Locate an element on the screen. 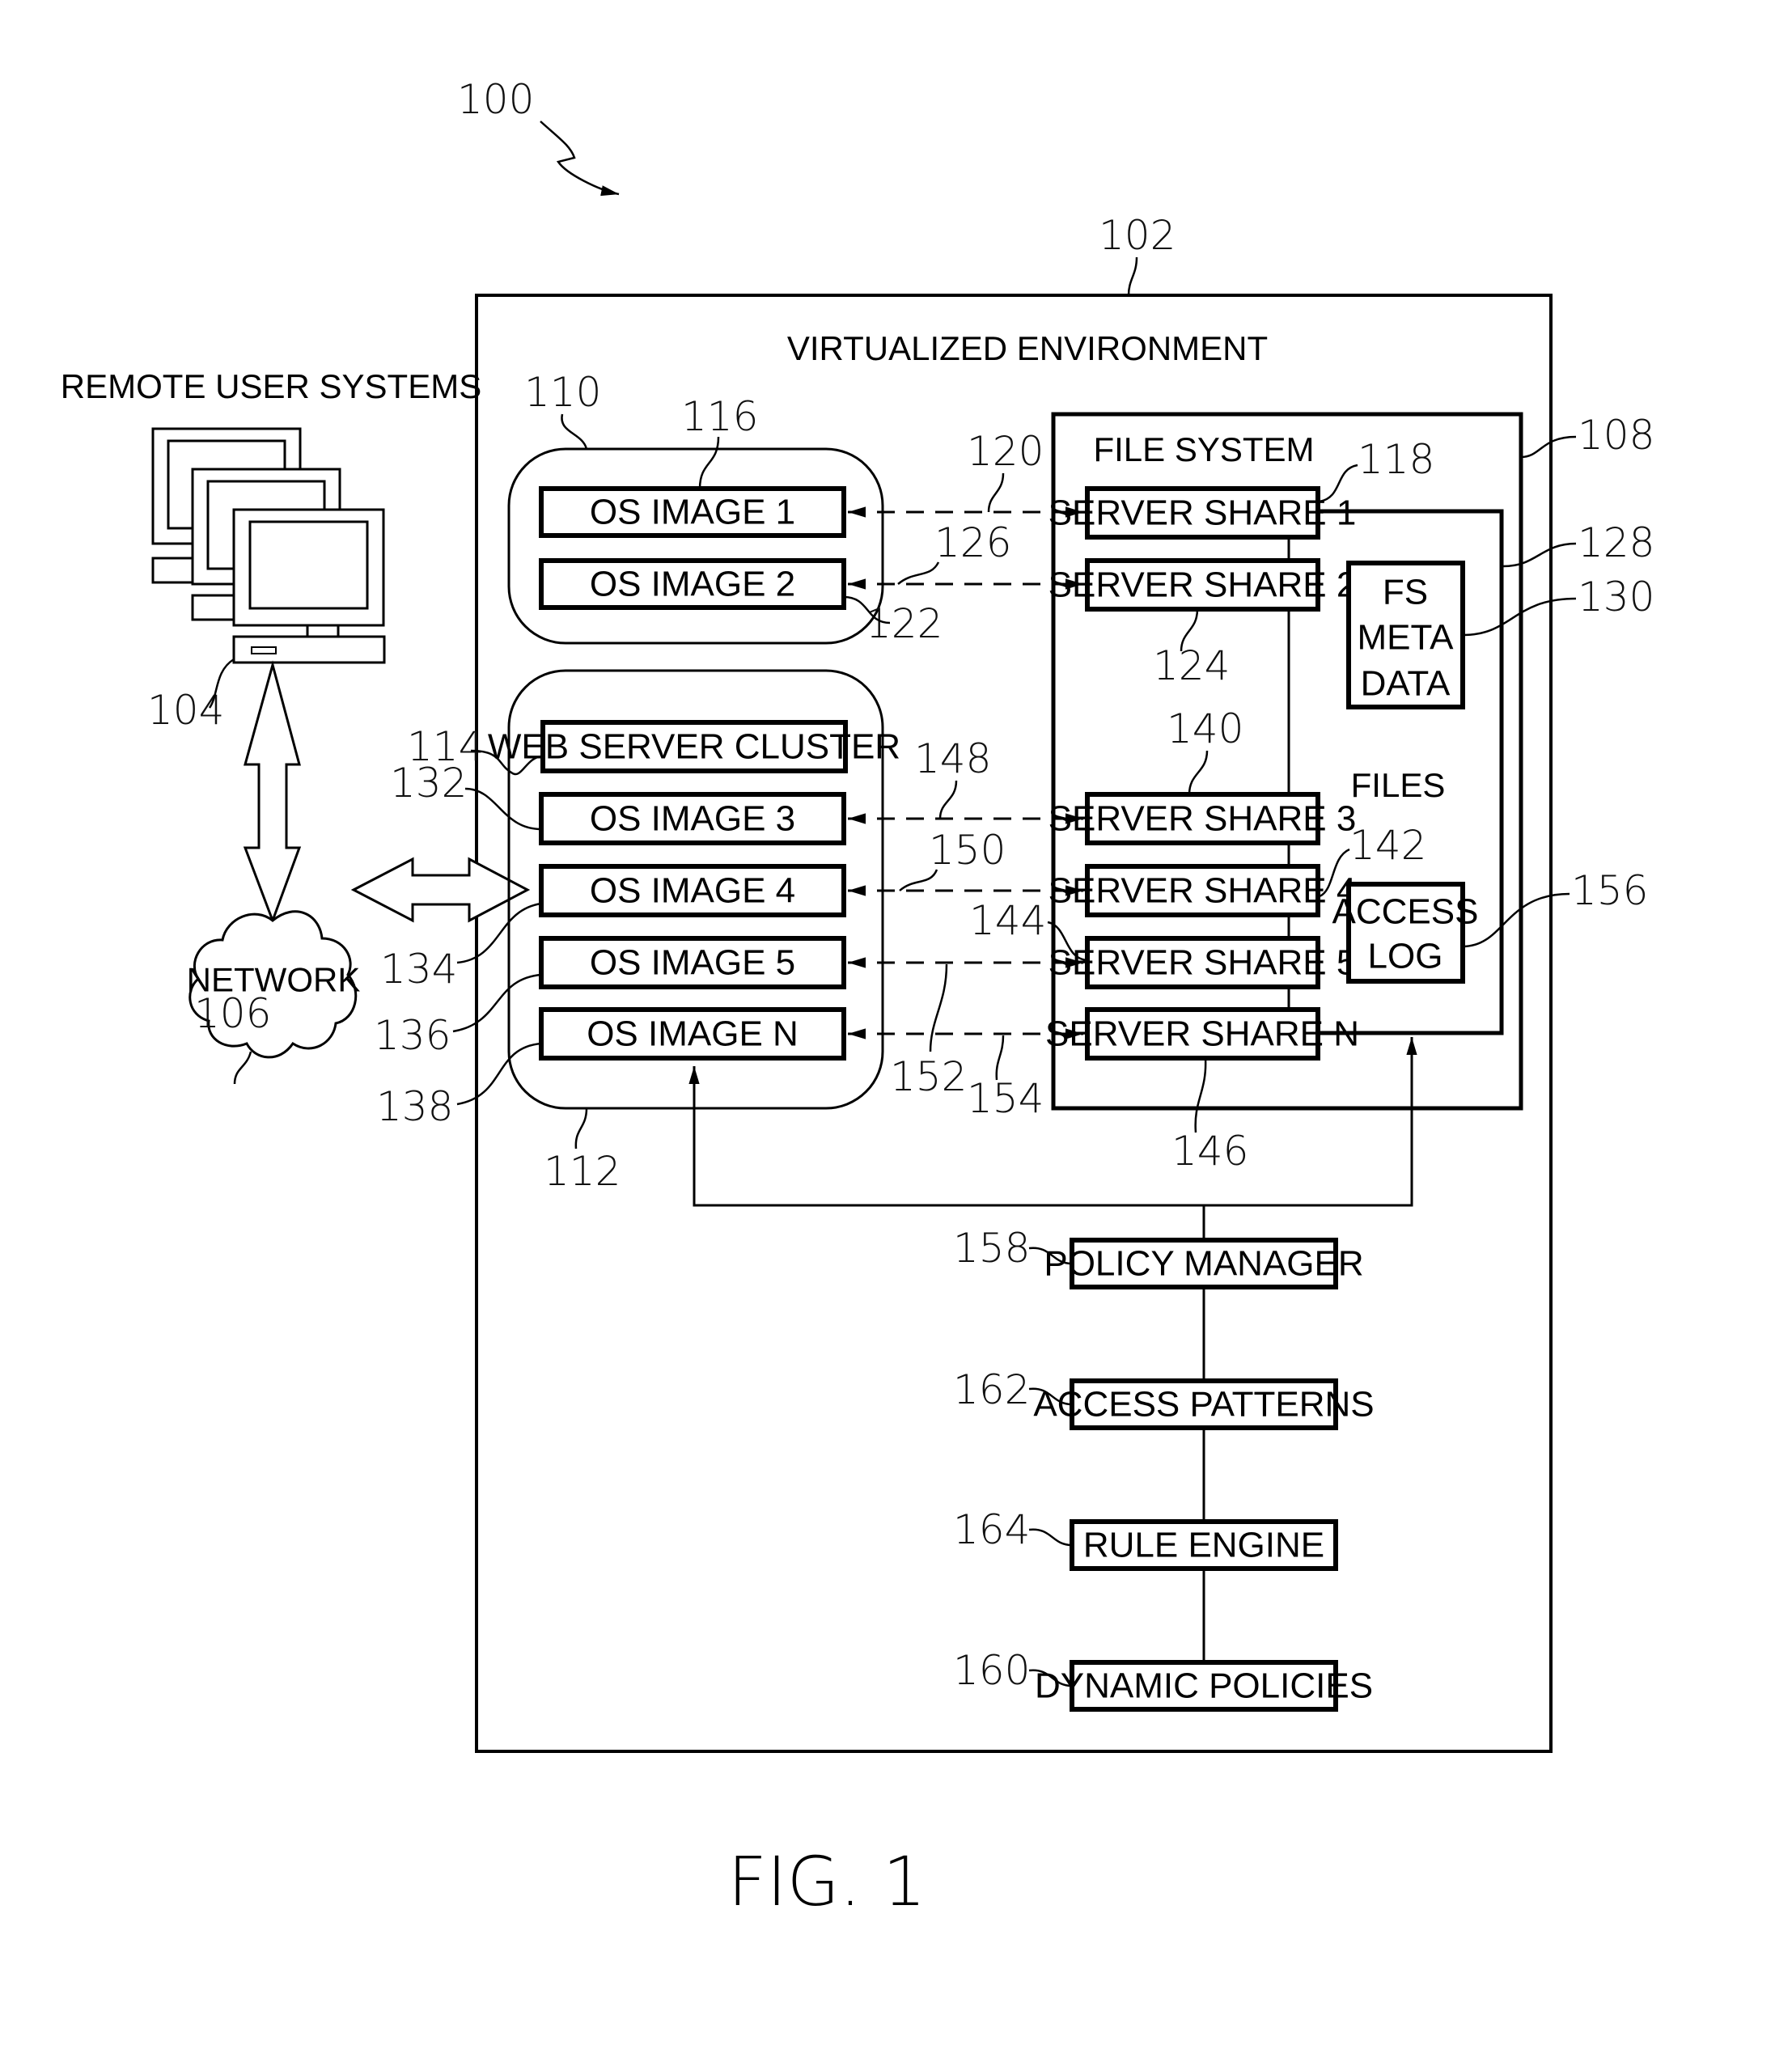 The width and height of the screenshot is (1792, 2045). server-share-2-label: SERVER SHARE 2 is located at coordinates (1203, 585).